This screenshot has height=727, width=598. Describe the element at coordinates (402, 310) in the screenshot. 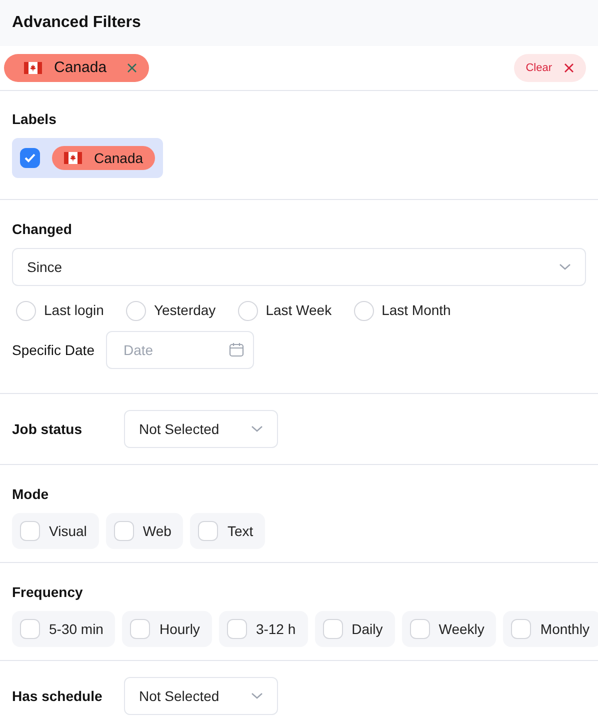

I see `radio-option: Last Month` at that location.